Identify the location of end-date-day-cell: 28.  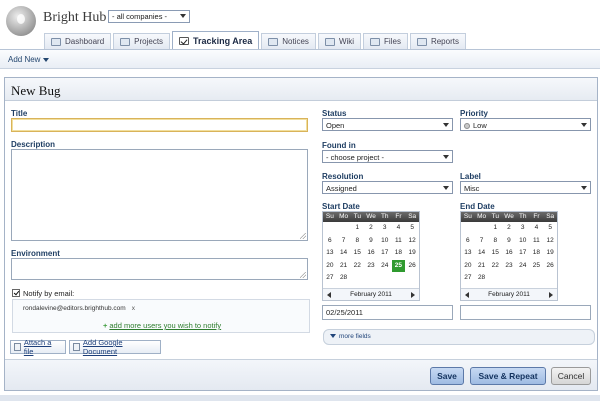
(482, 278).